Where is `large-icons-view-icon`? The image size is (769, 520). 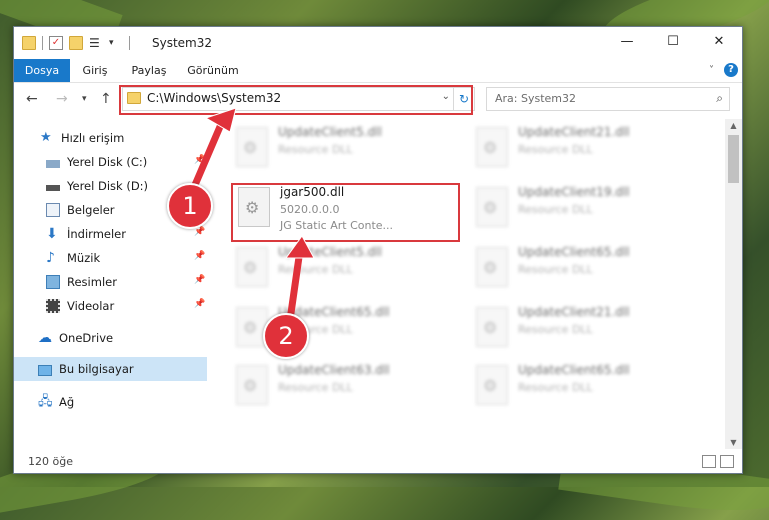
large-icons-view-icon is located at coordinates (727, 461).